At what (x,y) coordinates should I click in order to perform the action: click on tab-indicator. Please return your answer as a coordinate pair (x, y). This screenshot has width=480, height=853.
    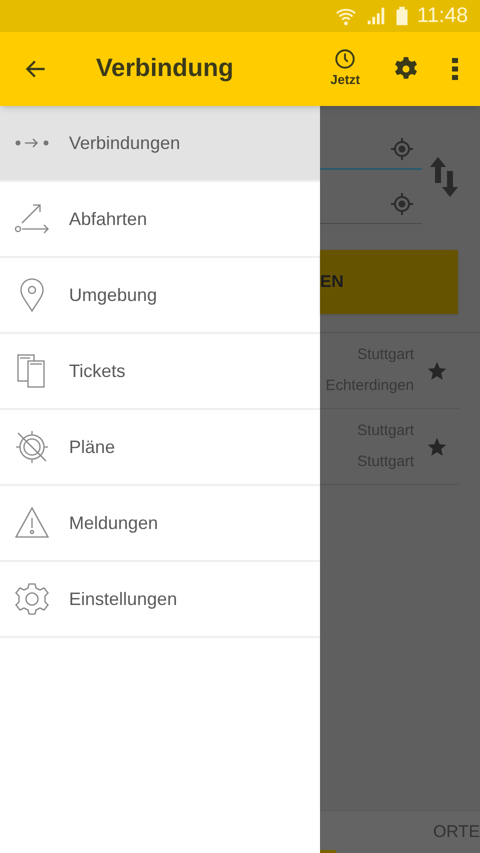
    Looking at the image, I should click on (328, 851).